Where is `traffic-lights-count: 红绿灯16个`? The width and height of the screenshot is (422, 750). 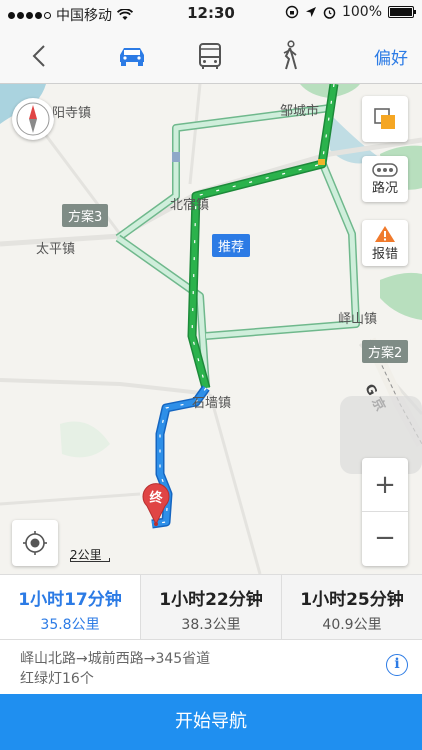
traffic-lights-count: 红绿灯16个 is located at coordinates (57, 679).